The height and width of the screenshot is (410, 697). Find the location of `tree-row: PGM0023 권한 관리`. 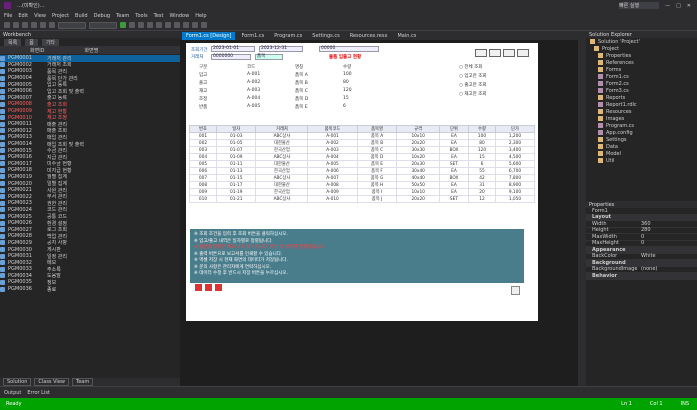

tree-row: PGM0023 권한 관리 is located at coordinates (90, 203).